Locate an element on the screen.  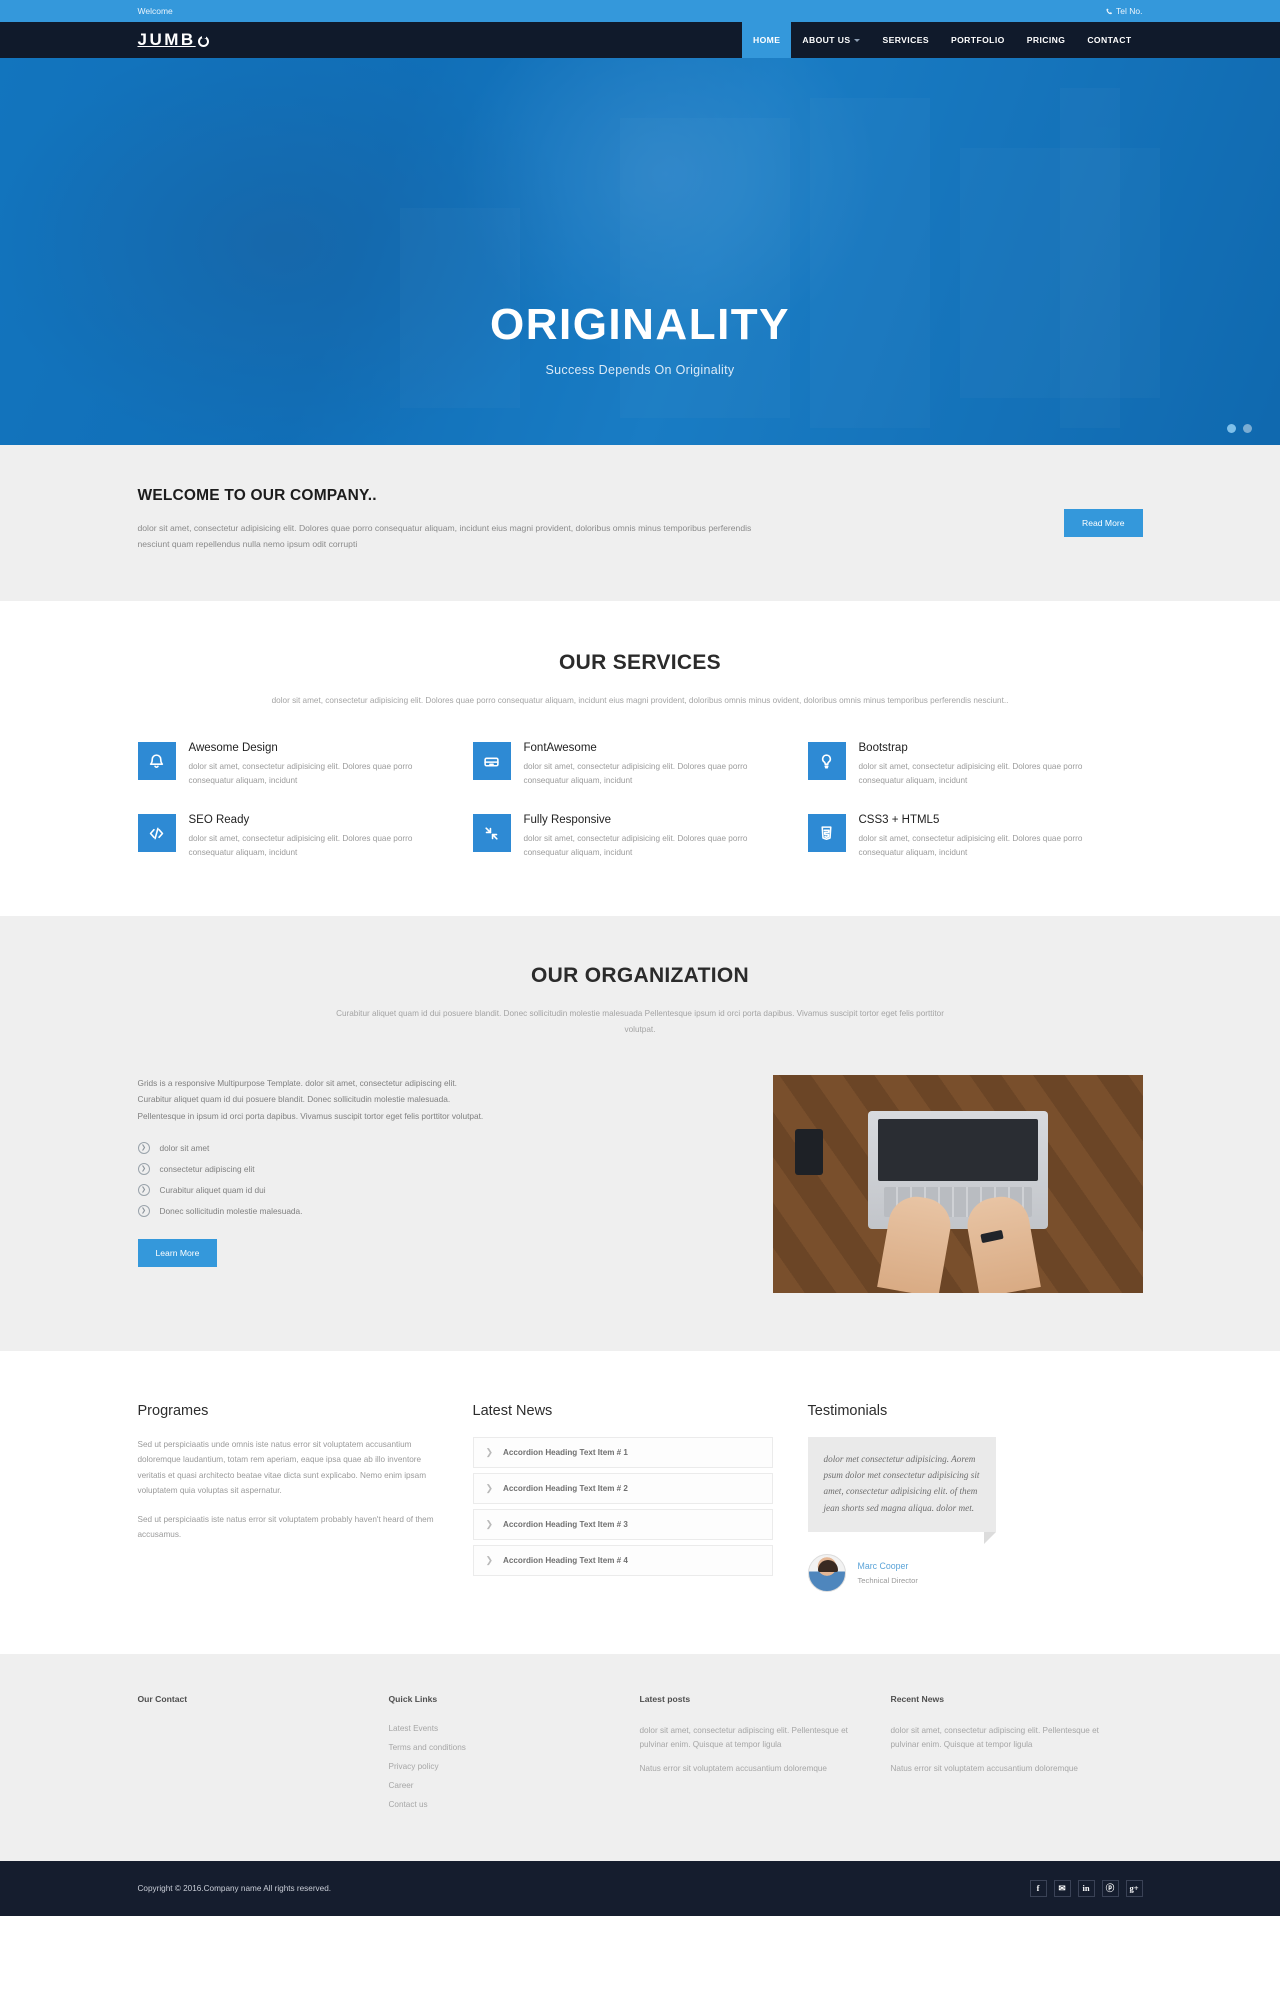
nav-item-services: SERVICES is located at coordinates (905, 40).